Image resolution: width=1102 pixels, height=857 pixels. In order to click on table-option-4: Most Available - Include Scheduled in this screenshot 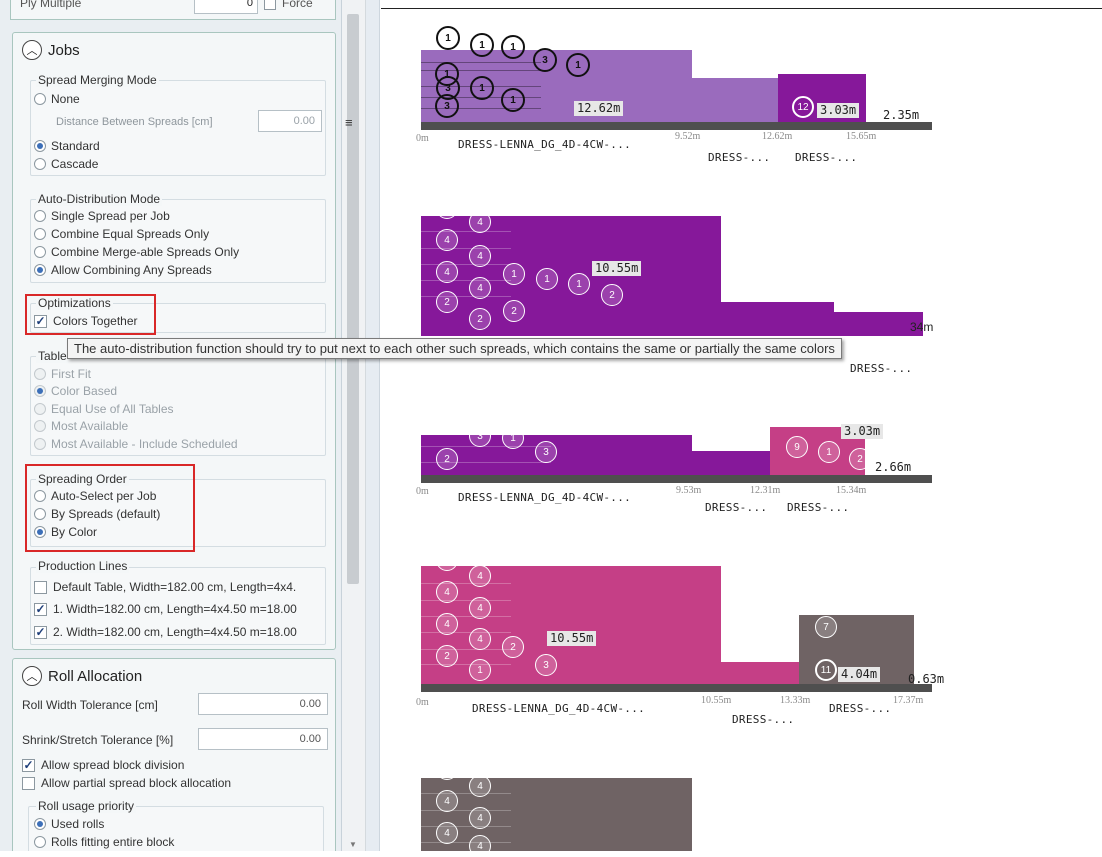, I will do `click(136, 444)`.